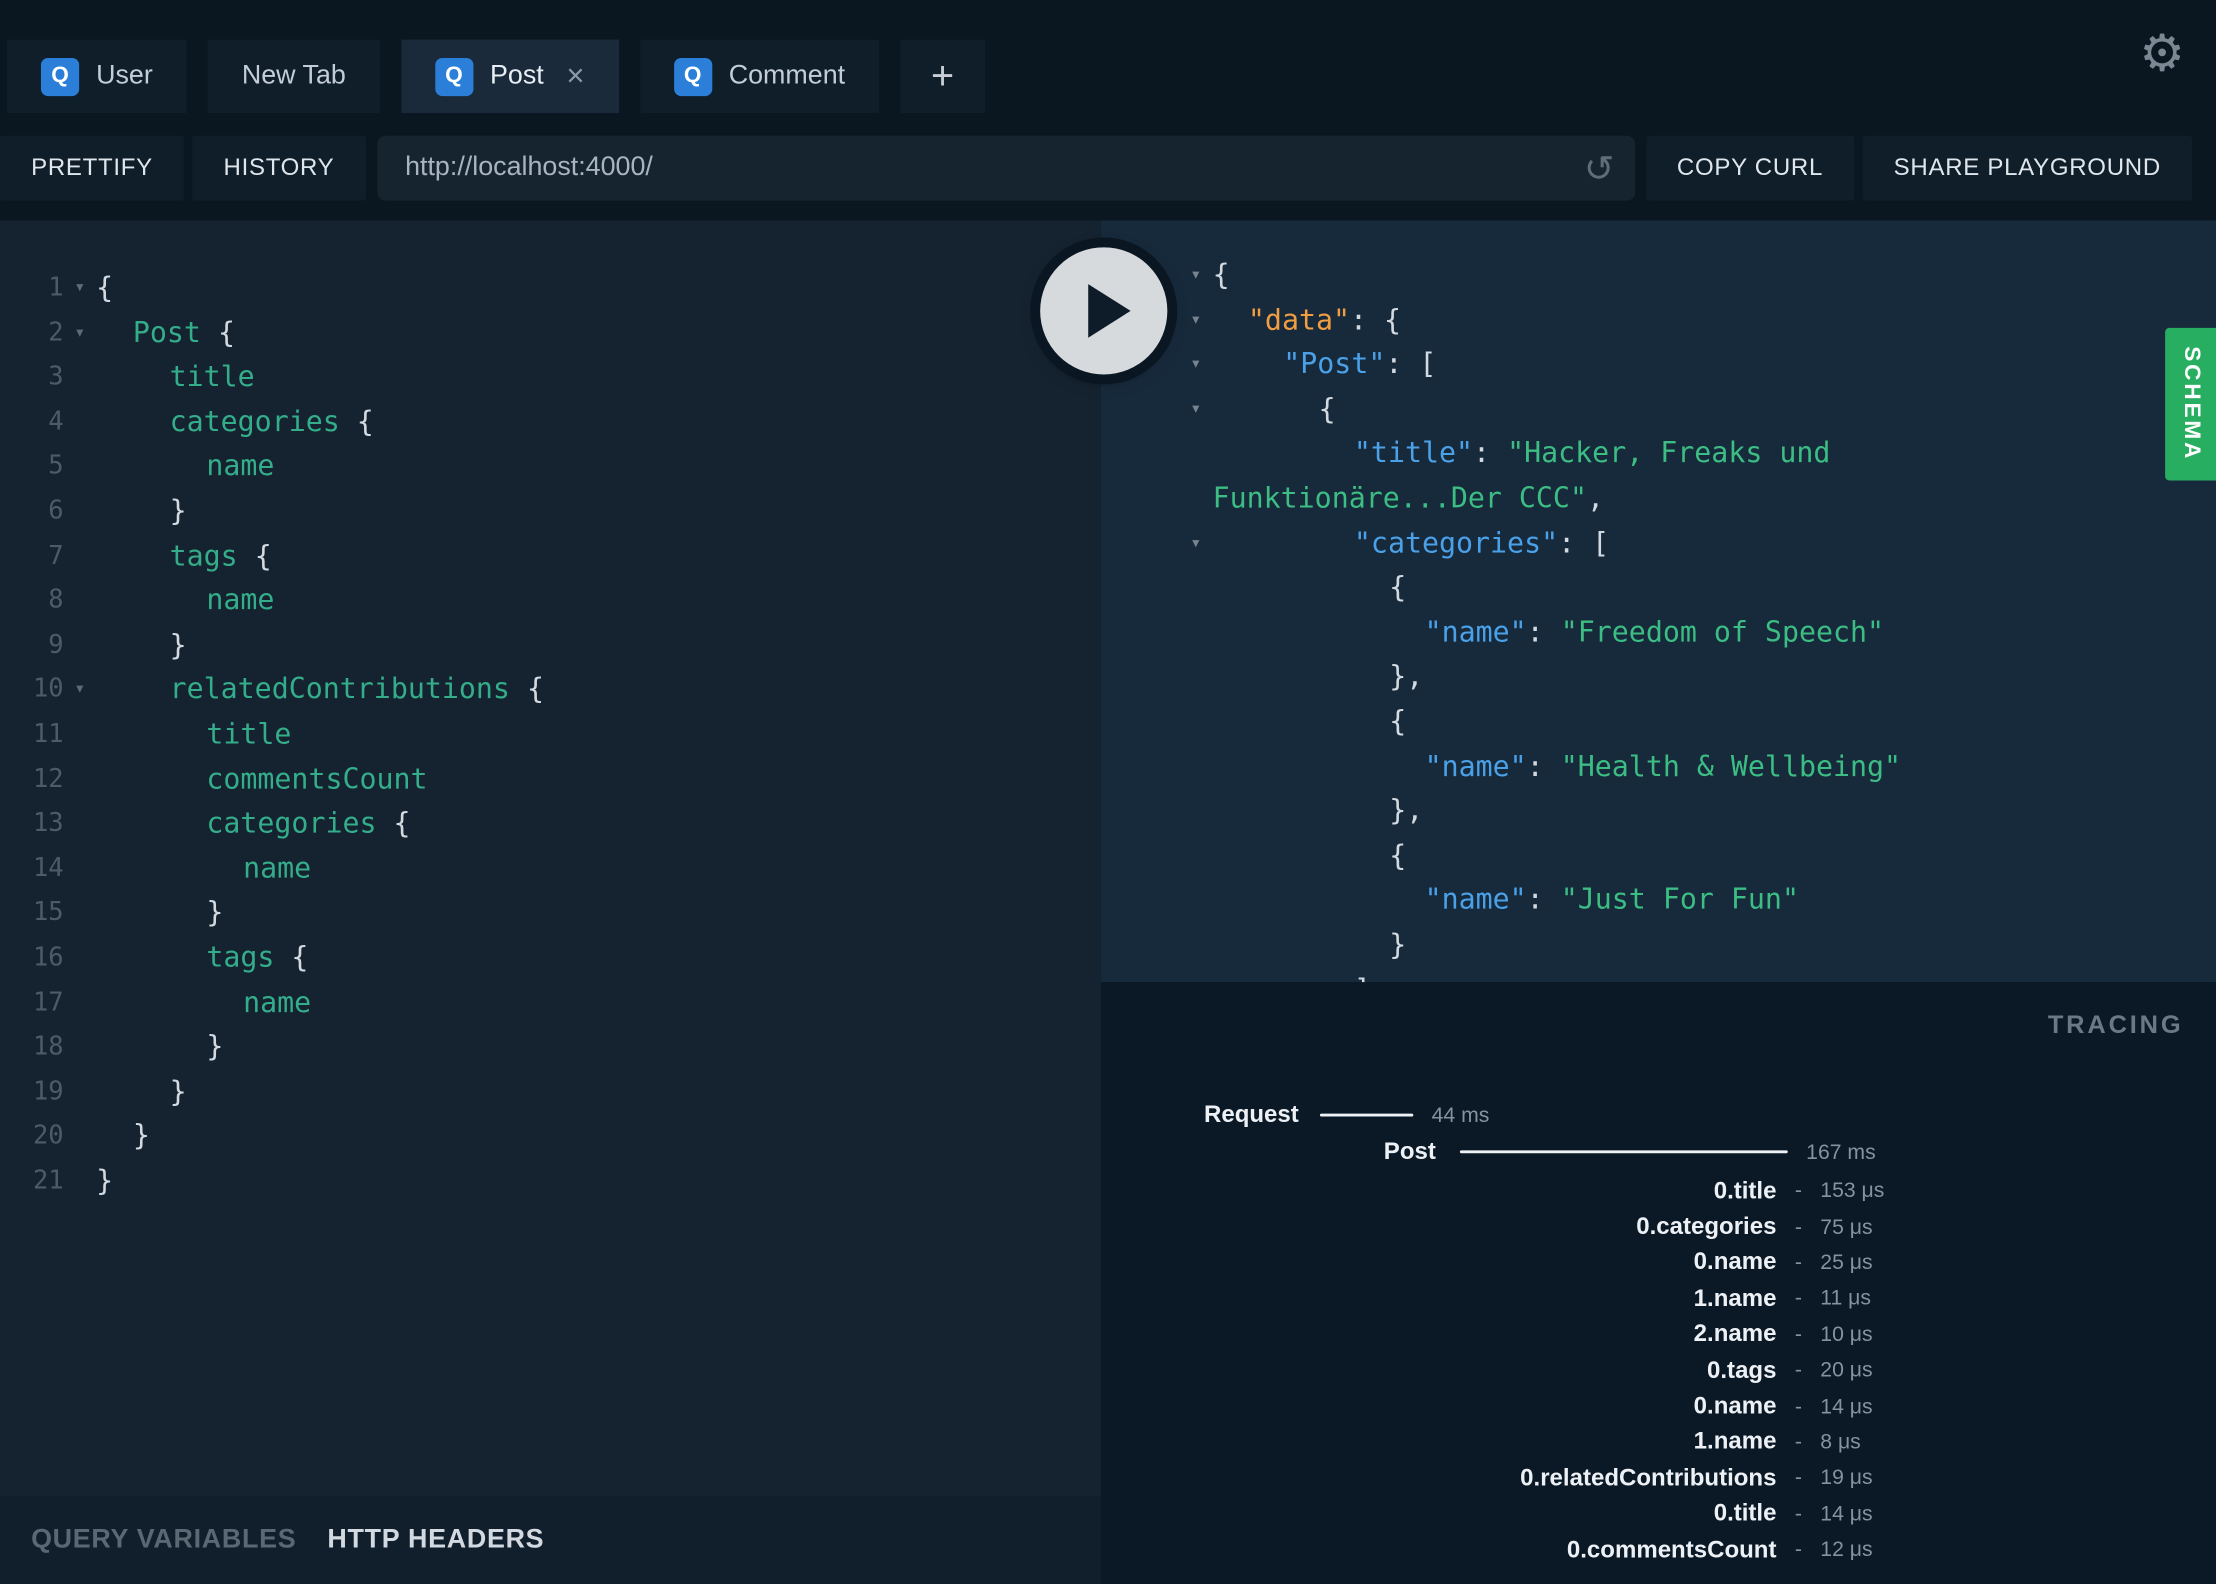 This screenshot has width=2216, height=1584. I want to click on query-line: 1 ▾{, so click(550, 288).